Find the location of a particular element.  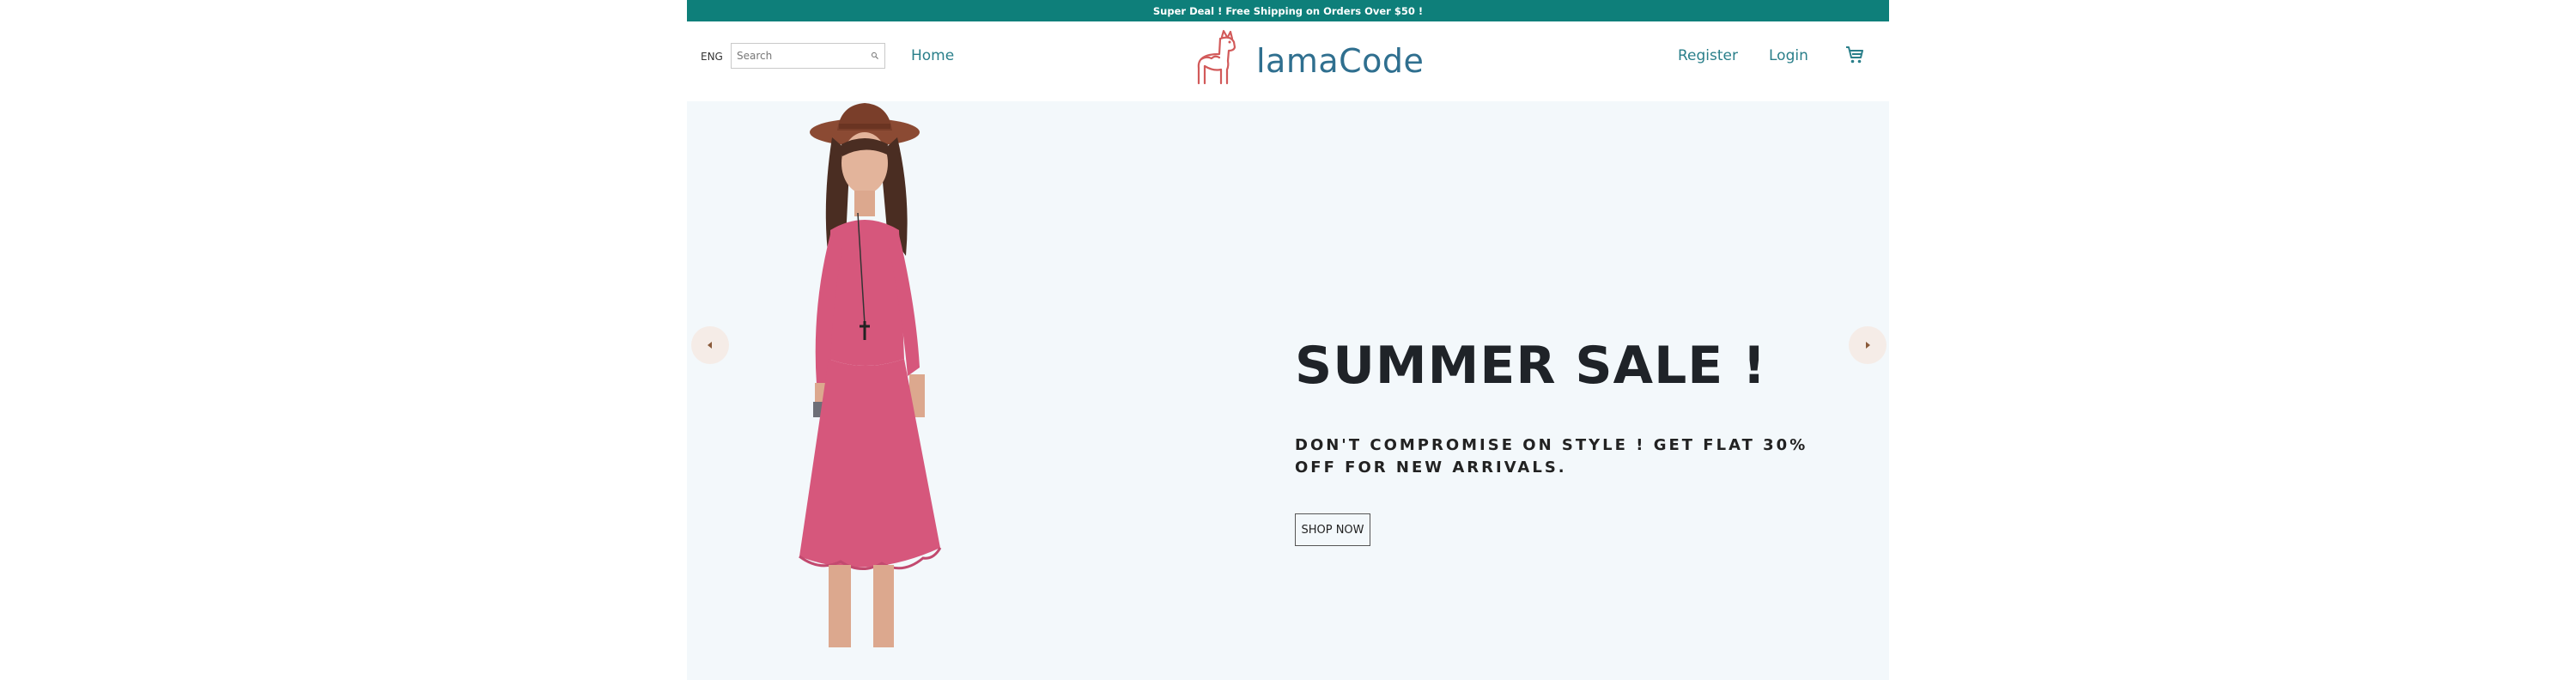

search-input is located at coordinates (801, 56).